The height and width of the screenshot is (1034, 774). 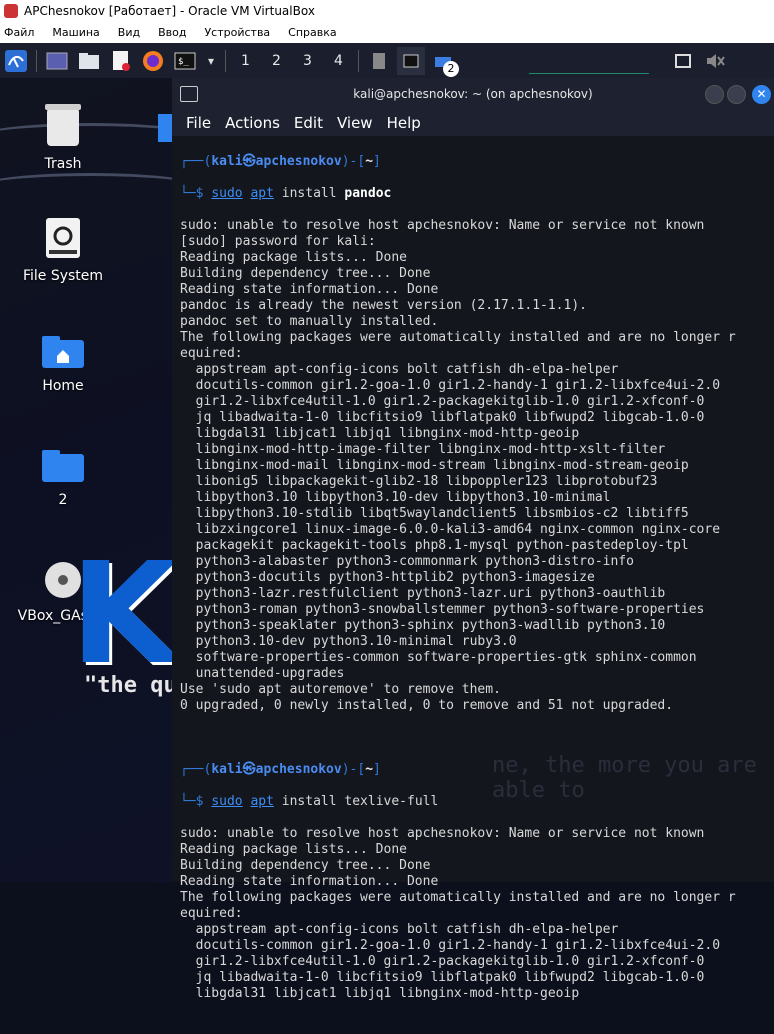 I want to click on host-menu-view: Вид, so click(x=127, y=32).